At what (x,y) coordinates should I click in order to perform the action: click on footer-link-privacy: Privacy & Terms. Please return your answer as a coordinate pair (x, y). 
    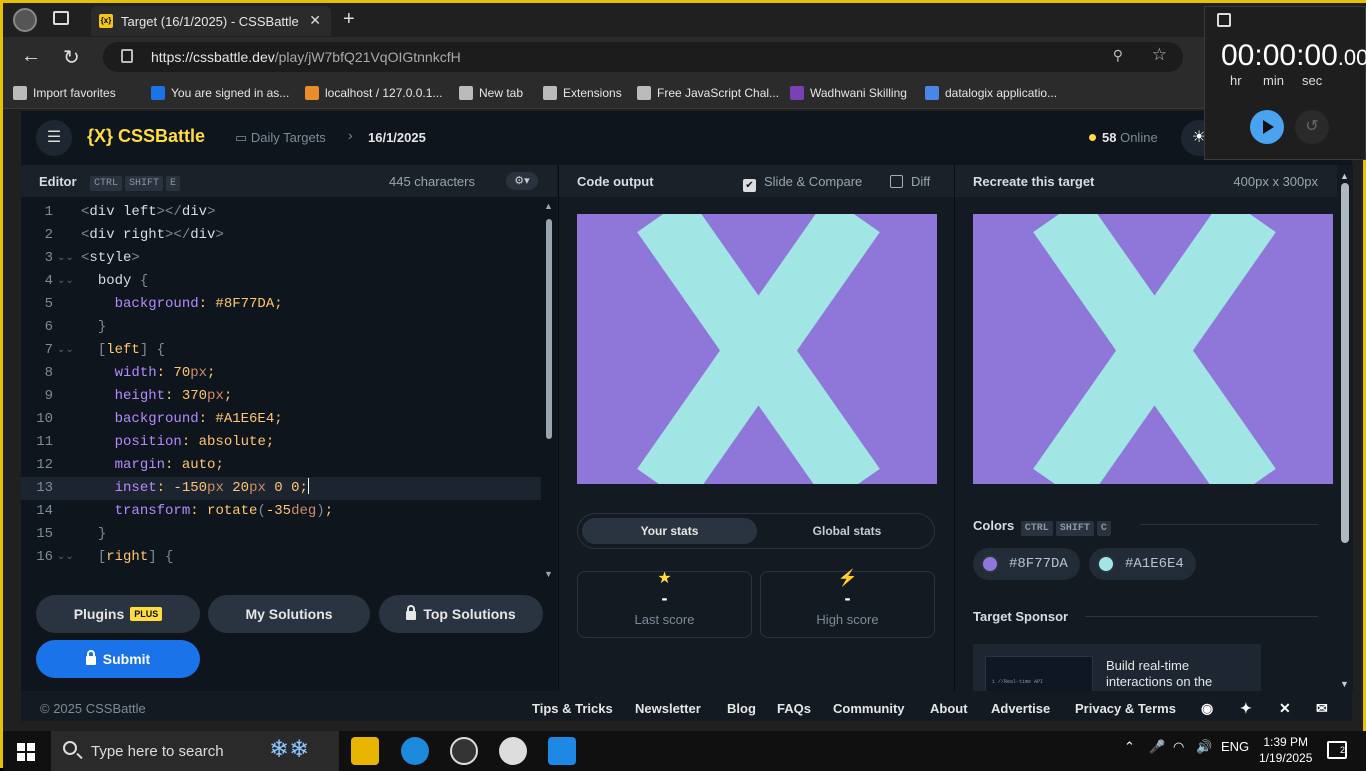
    Looking at the image, I should click on (1125, 708).